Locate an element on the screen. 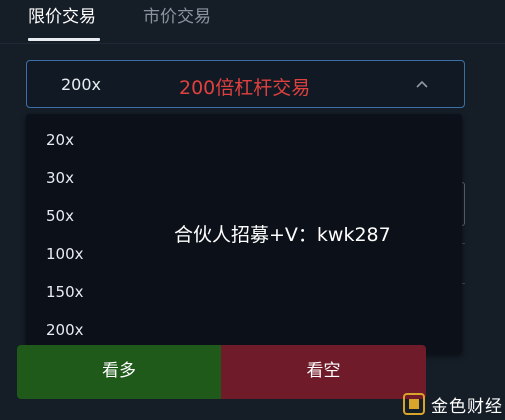 The height and width of the screenshot is (420, 505). leverage-selected-value: 200x is located at coordinates (81, 84).